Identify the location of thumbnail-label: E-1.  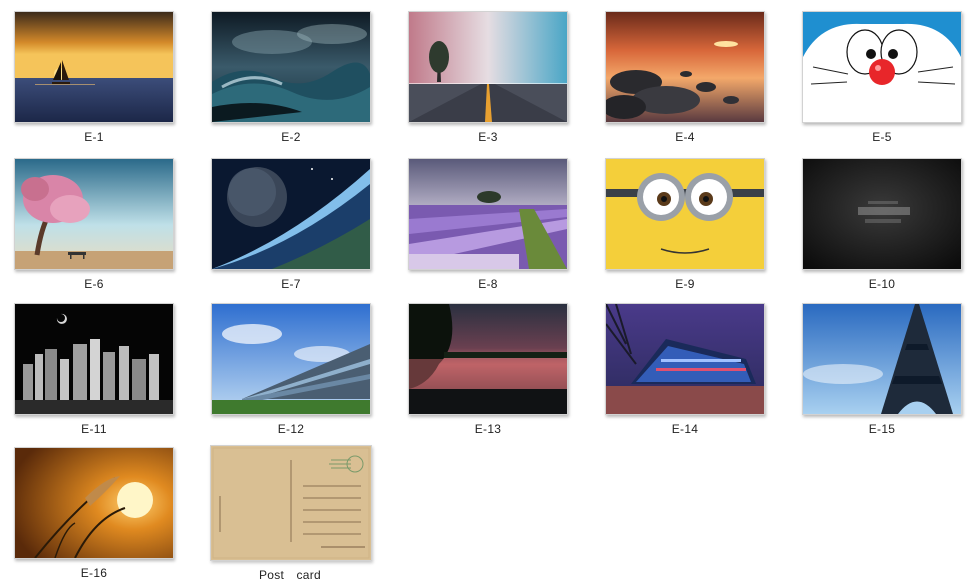
(94, 137).